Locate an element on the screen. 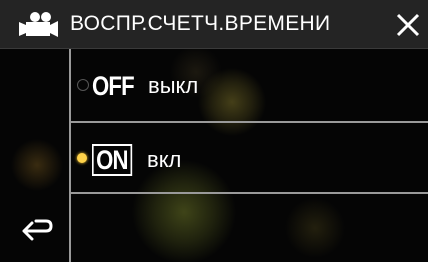  option-off-label: выкл is located at coordinates (173, 85).